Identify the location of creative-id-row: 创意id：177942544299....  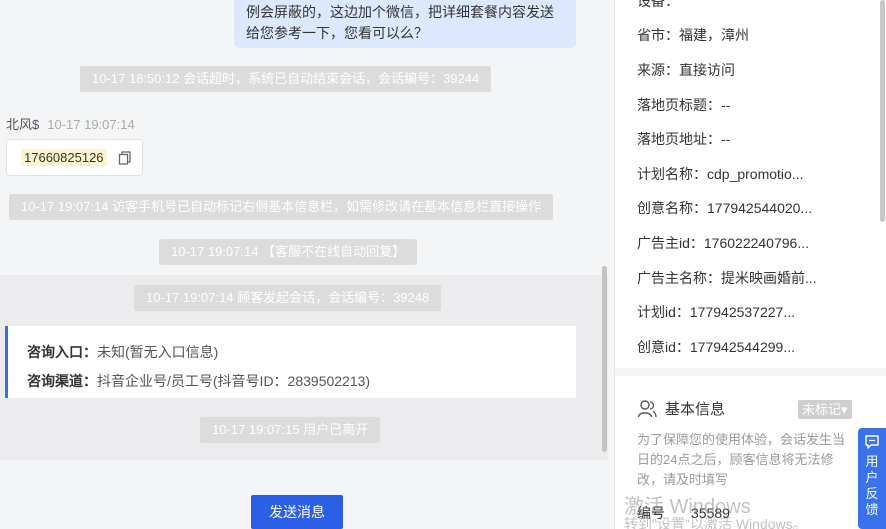
(716, 347).